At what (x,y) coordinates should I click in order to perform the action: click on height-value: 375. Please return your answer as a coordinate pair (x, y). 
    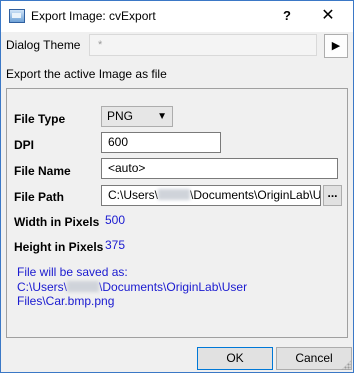
    Looking at the image, I should click on (115, 245).